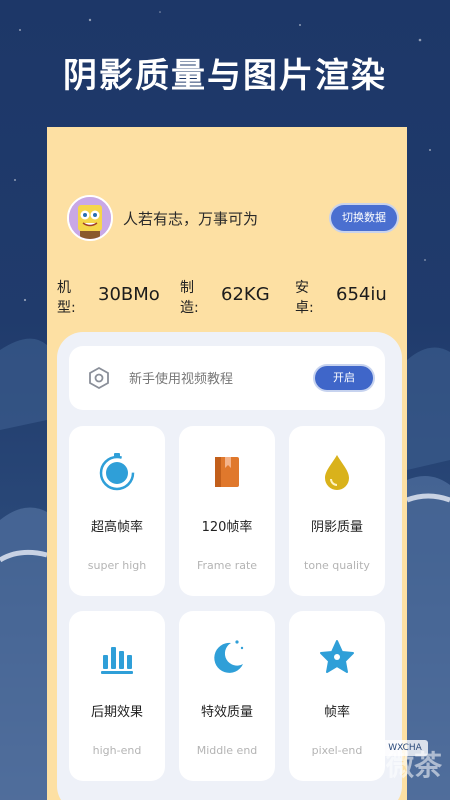 The width and height of the screenshot is (450, 800). Describe the element at coordinates (191, 219) in the screenshot. I see `profile-motto: 人若有志，万事可为` at that location.